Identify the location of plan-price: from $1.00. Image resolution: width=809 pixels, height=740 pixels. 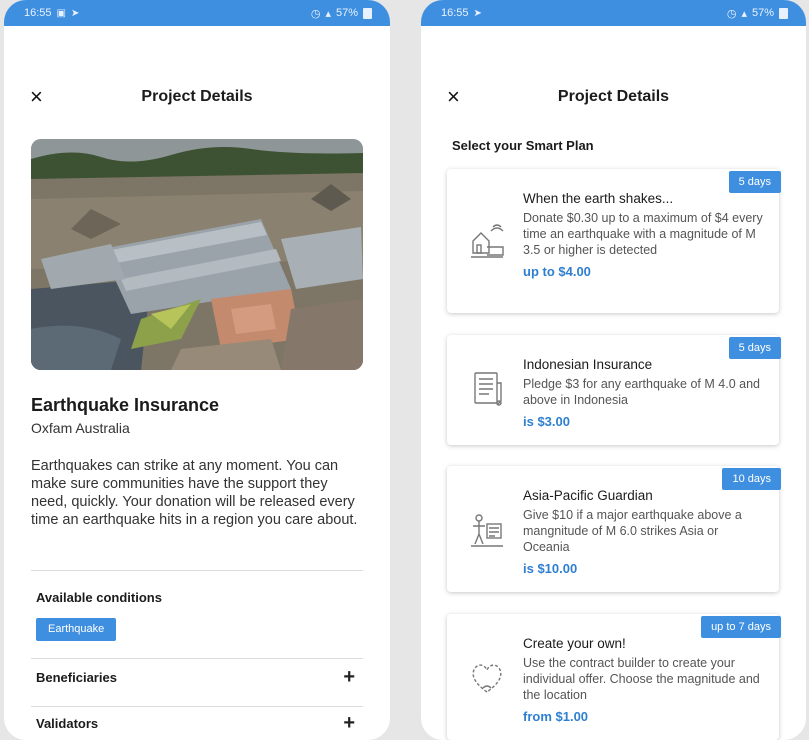
(556, 716).